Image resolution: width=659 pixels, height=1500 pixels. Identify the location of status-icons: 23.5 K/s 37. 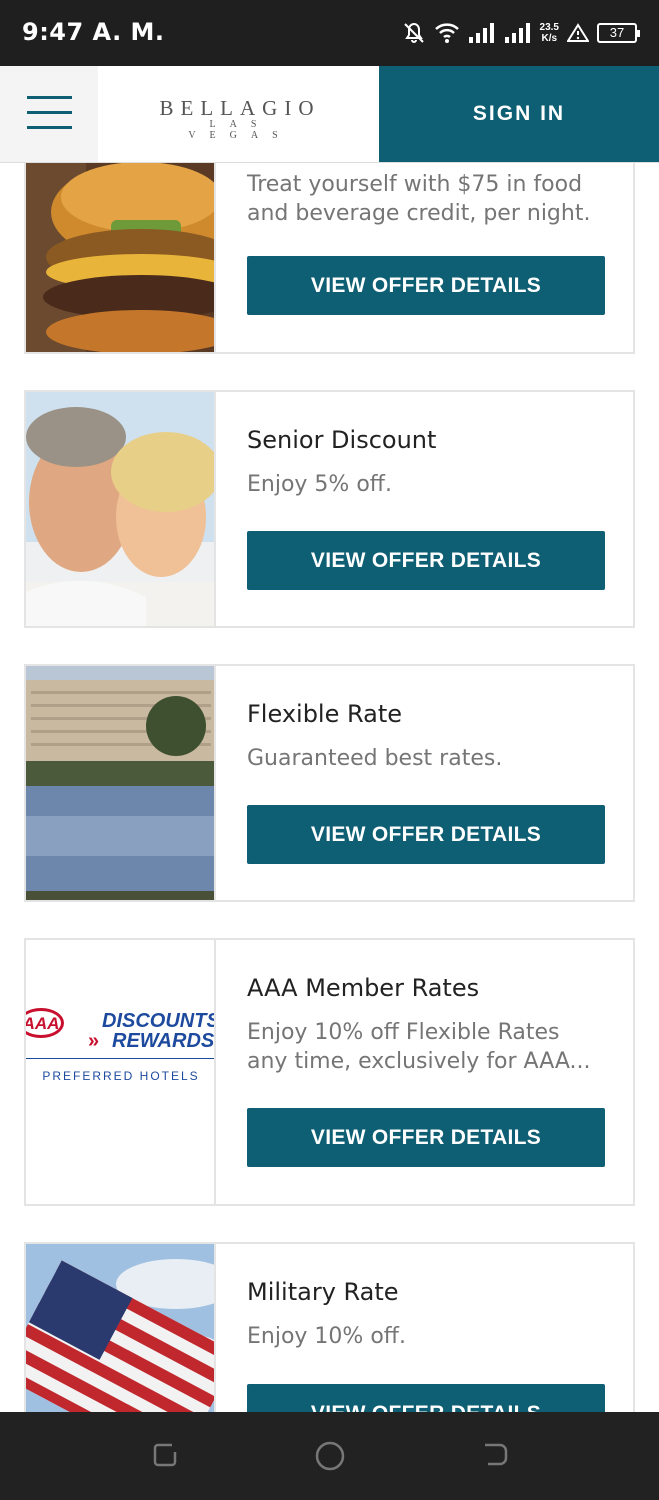
(521, 33).